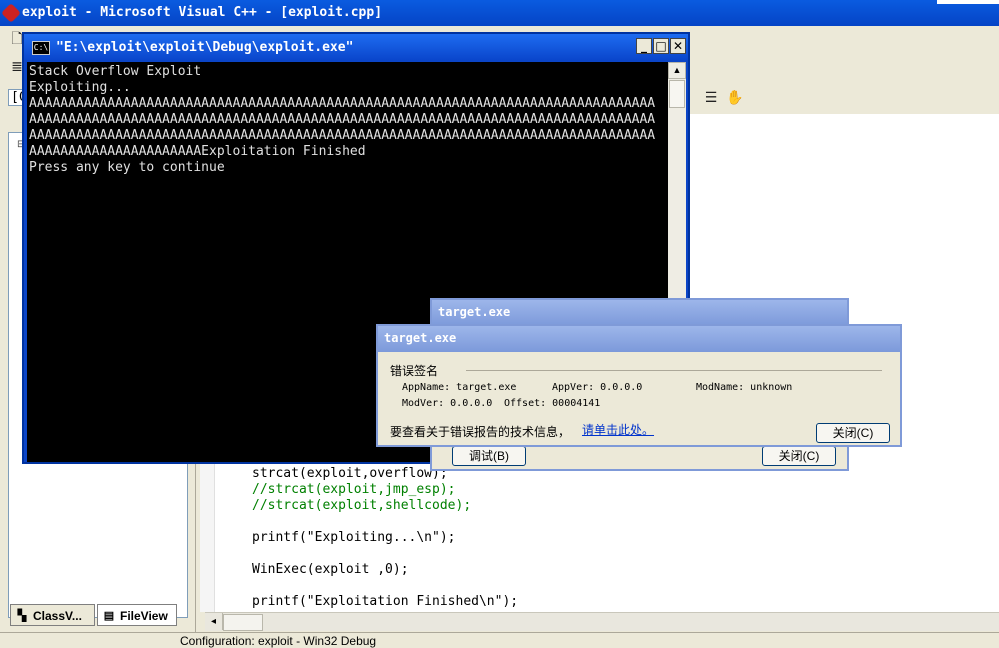  What do you see at coordinates (677, 70) in the screenshot?
I see `scroll-up-icon: ▲` at bounding box center [677, 70].